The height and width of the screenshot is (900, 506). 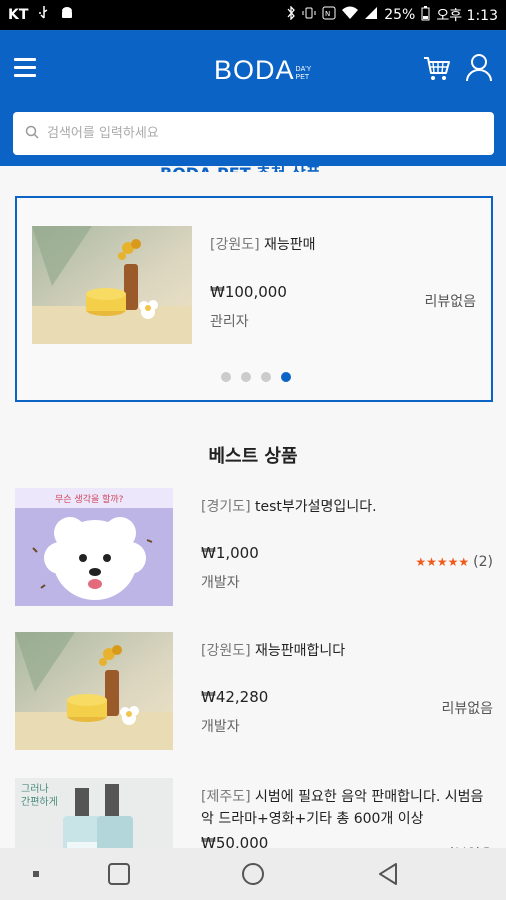 What do you see at coordinates (388, 874) in the screenshot?
I see `nav-back-icon` at bounding box center [388, 874].